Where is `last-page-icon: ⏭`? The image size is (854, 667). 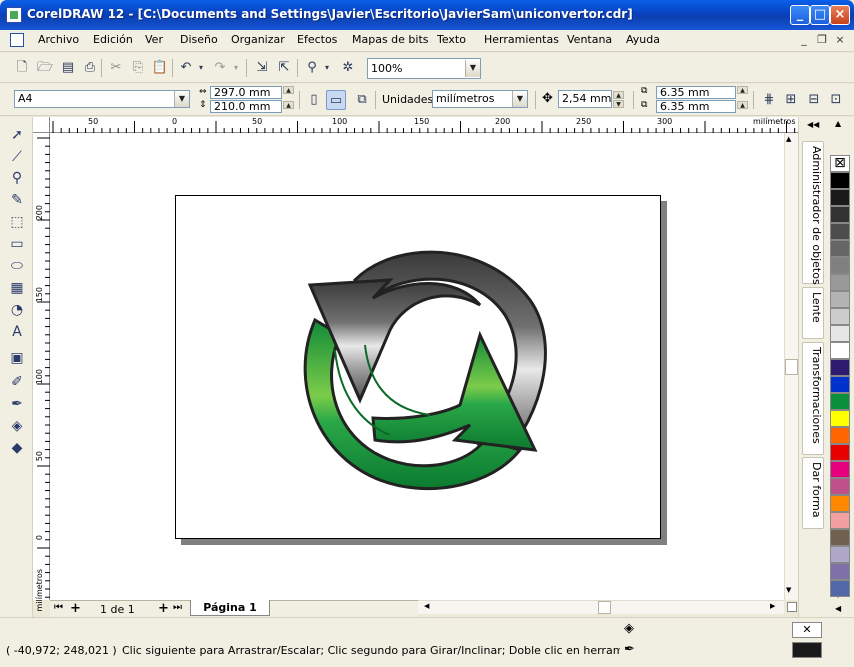
last-page-icon: ⏭ is located at coordinates (177, 607).